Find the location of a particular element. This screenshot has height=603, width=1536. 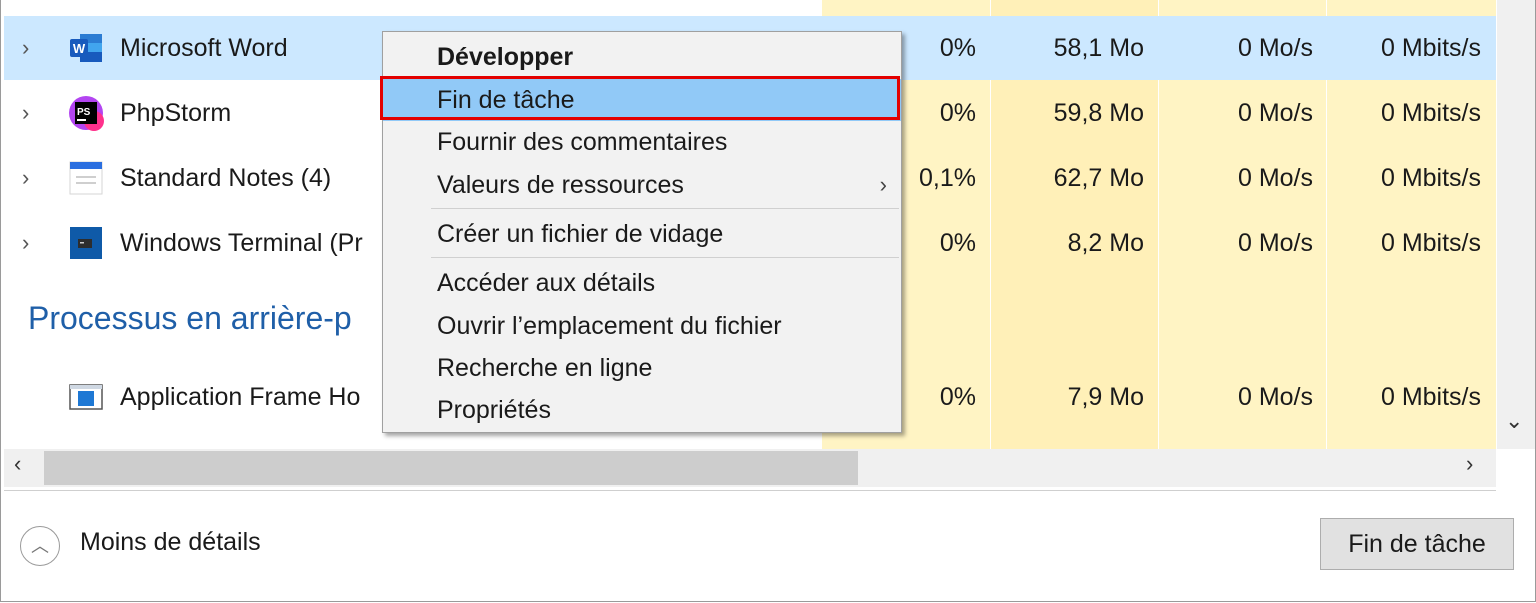

highlight-box is located at coordinates (640, 98).